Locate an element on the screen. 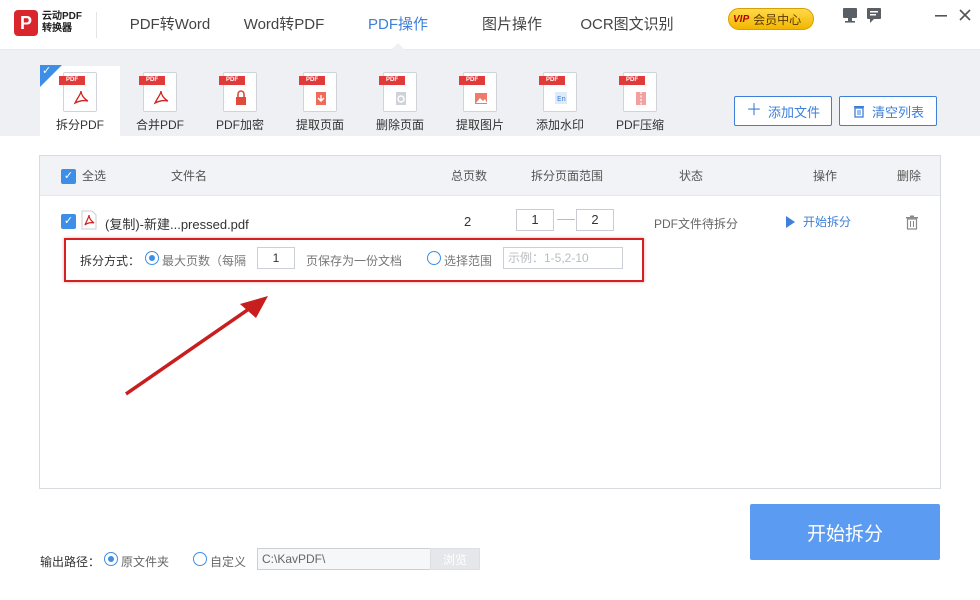 This screenshot has height=600, width=980. select-range-label: 选择范围 is located at coordinates (468, 261).